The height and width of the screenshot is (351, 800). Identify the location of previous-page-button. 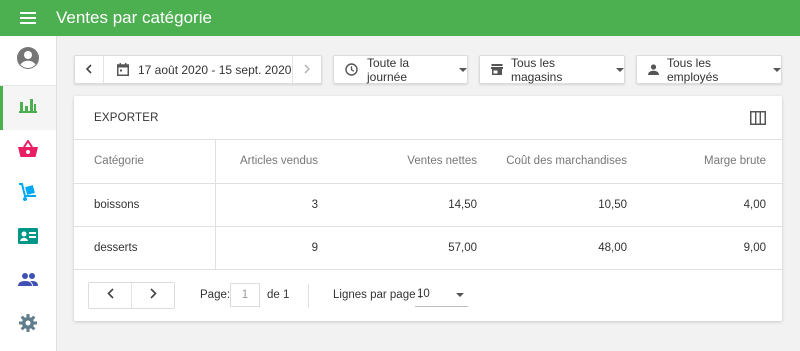
(110, 295).